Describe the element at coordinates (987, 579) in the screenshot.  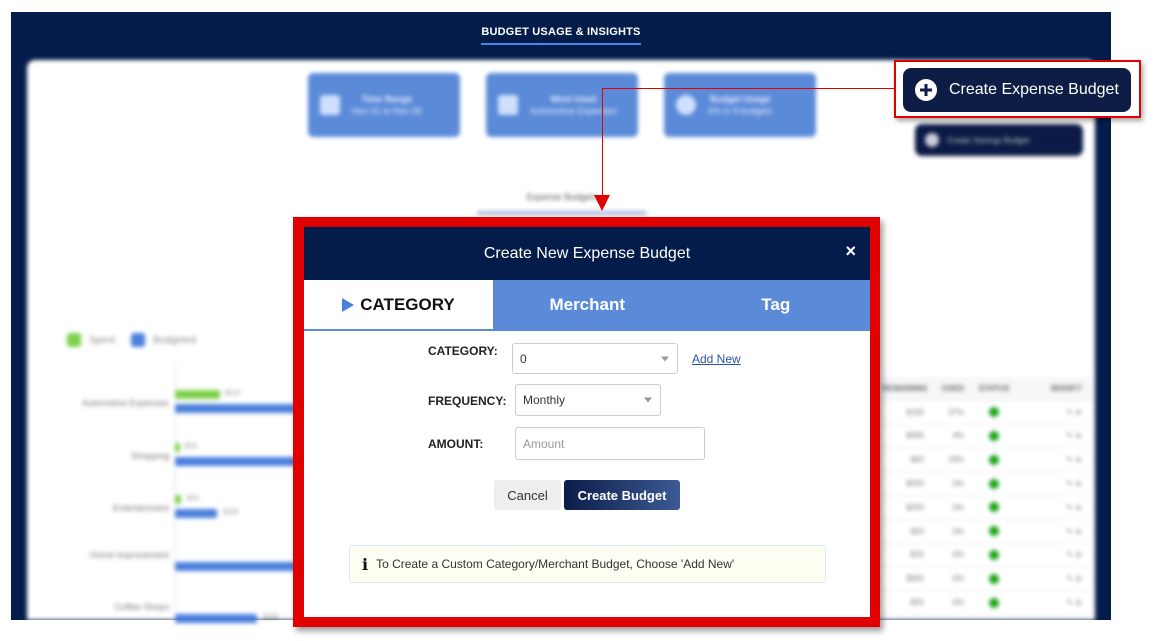
I see `table-row: $800 0% ✎ ⊘` at that location.